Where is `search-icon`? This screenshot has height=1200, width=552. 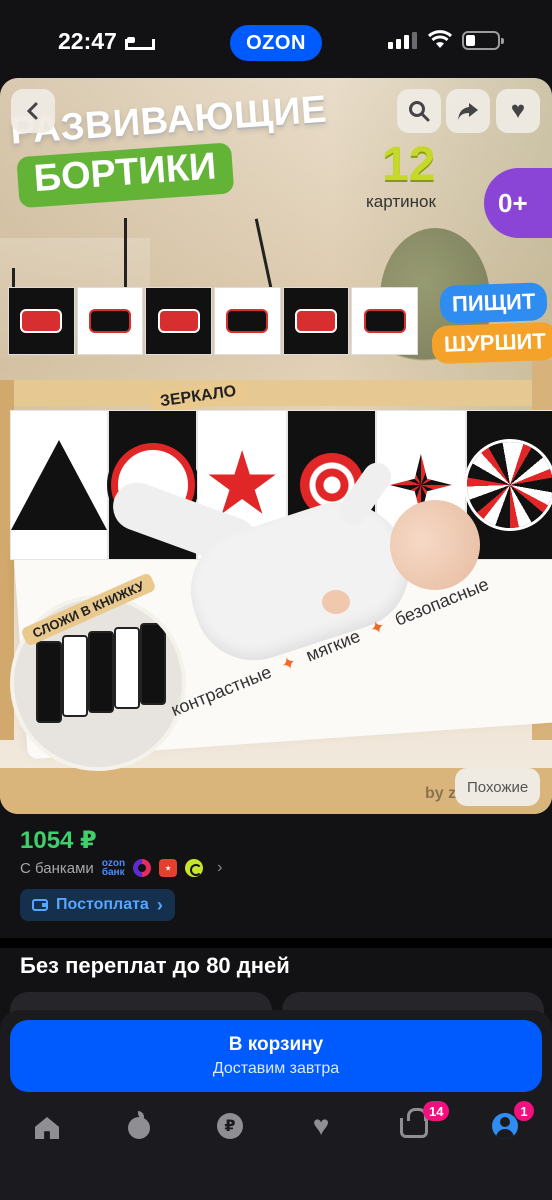
search-icon is located at coordinates (419, 111).